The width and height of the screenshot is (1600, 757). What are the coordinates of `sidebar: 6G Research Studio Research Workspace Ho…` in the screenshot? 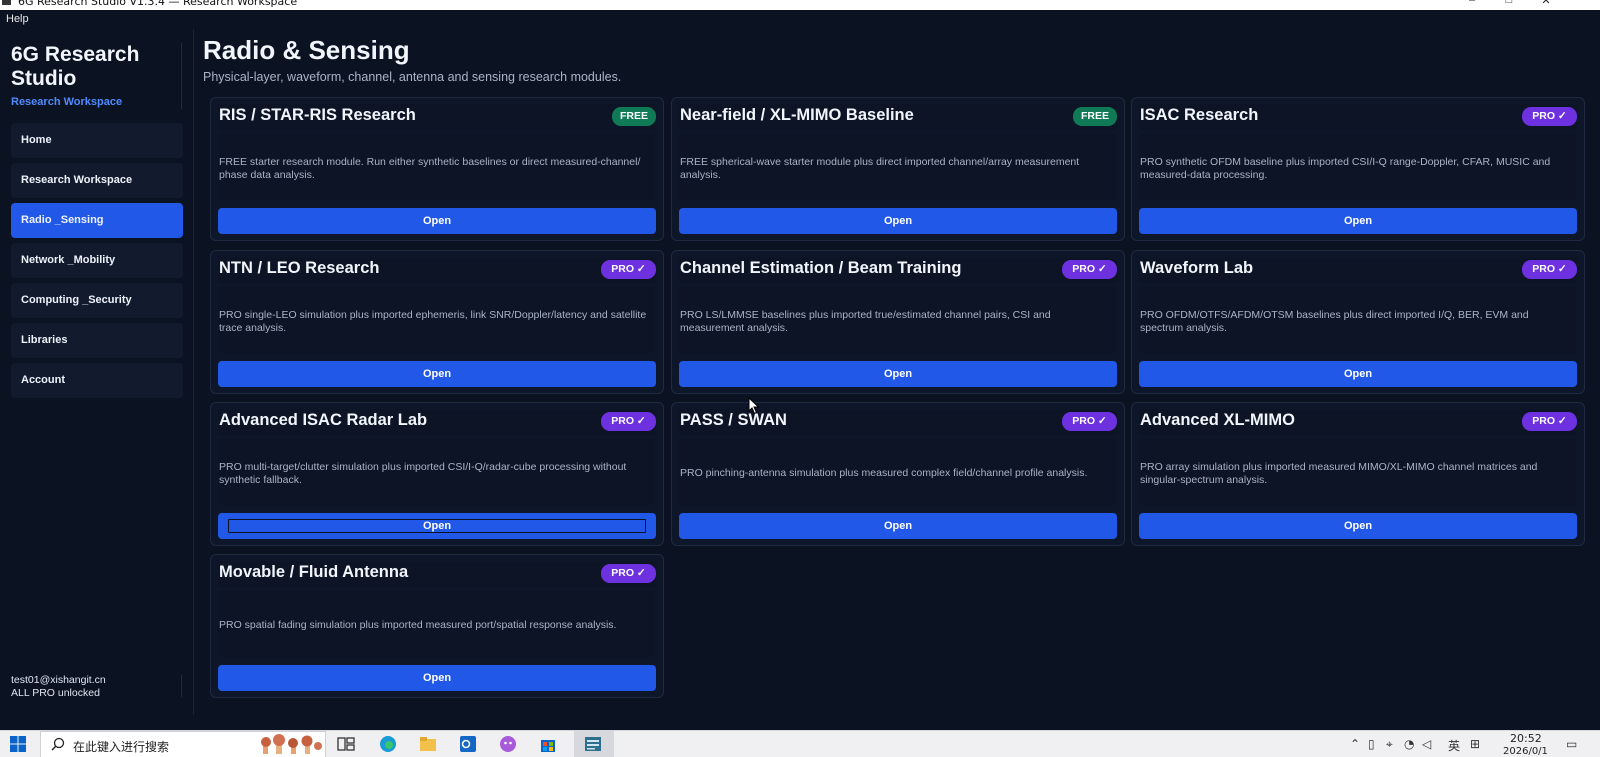 It's located at (97, 372).